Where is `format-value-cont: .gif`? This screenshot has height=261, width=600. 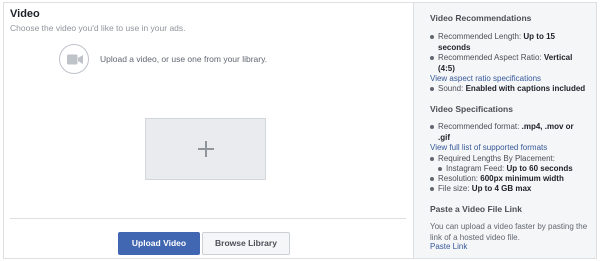
format-value-cont: .gif is located at coordinates (444, 137).